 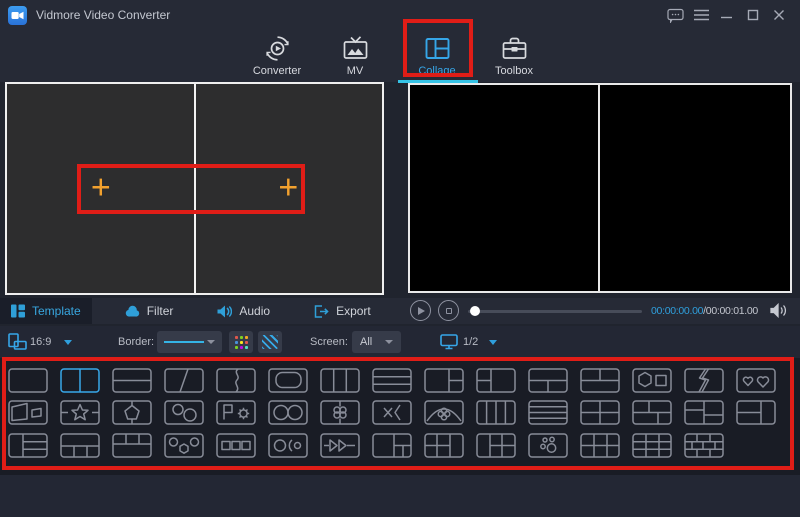 I want to click on template-item-rows2, so click(x=132, y=380).